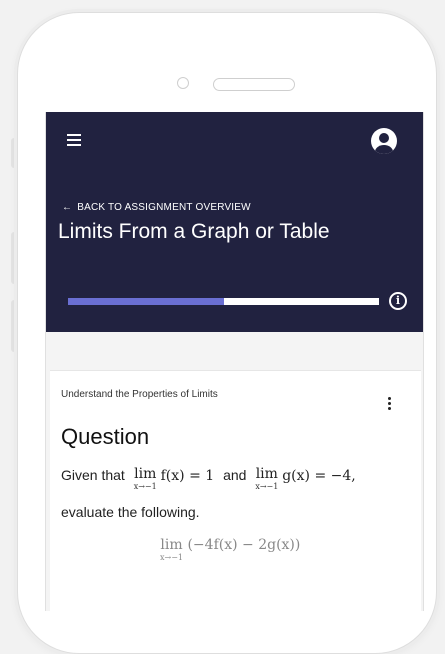  Describe the element at coordinates (93, 475) in the screenshot. I see `given-prefix: Given that` at that location.